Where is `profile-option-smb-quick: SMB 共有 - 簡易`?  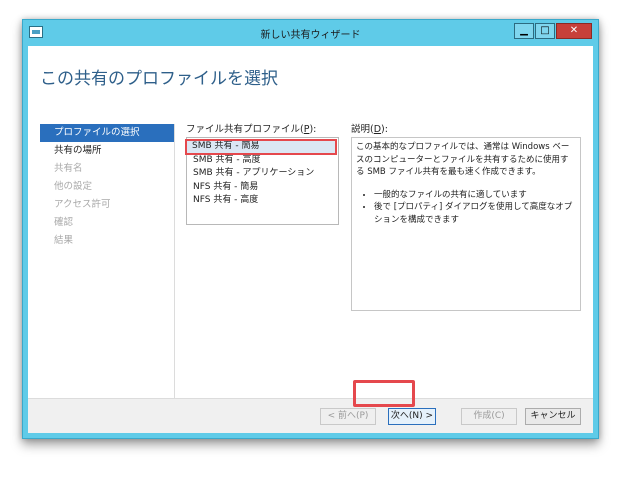
profile-option-smb-quick: SMB 共有 - 簡易 is located at coordinates (261, 147).